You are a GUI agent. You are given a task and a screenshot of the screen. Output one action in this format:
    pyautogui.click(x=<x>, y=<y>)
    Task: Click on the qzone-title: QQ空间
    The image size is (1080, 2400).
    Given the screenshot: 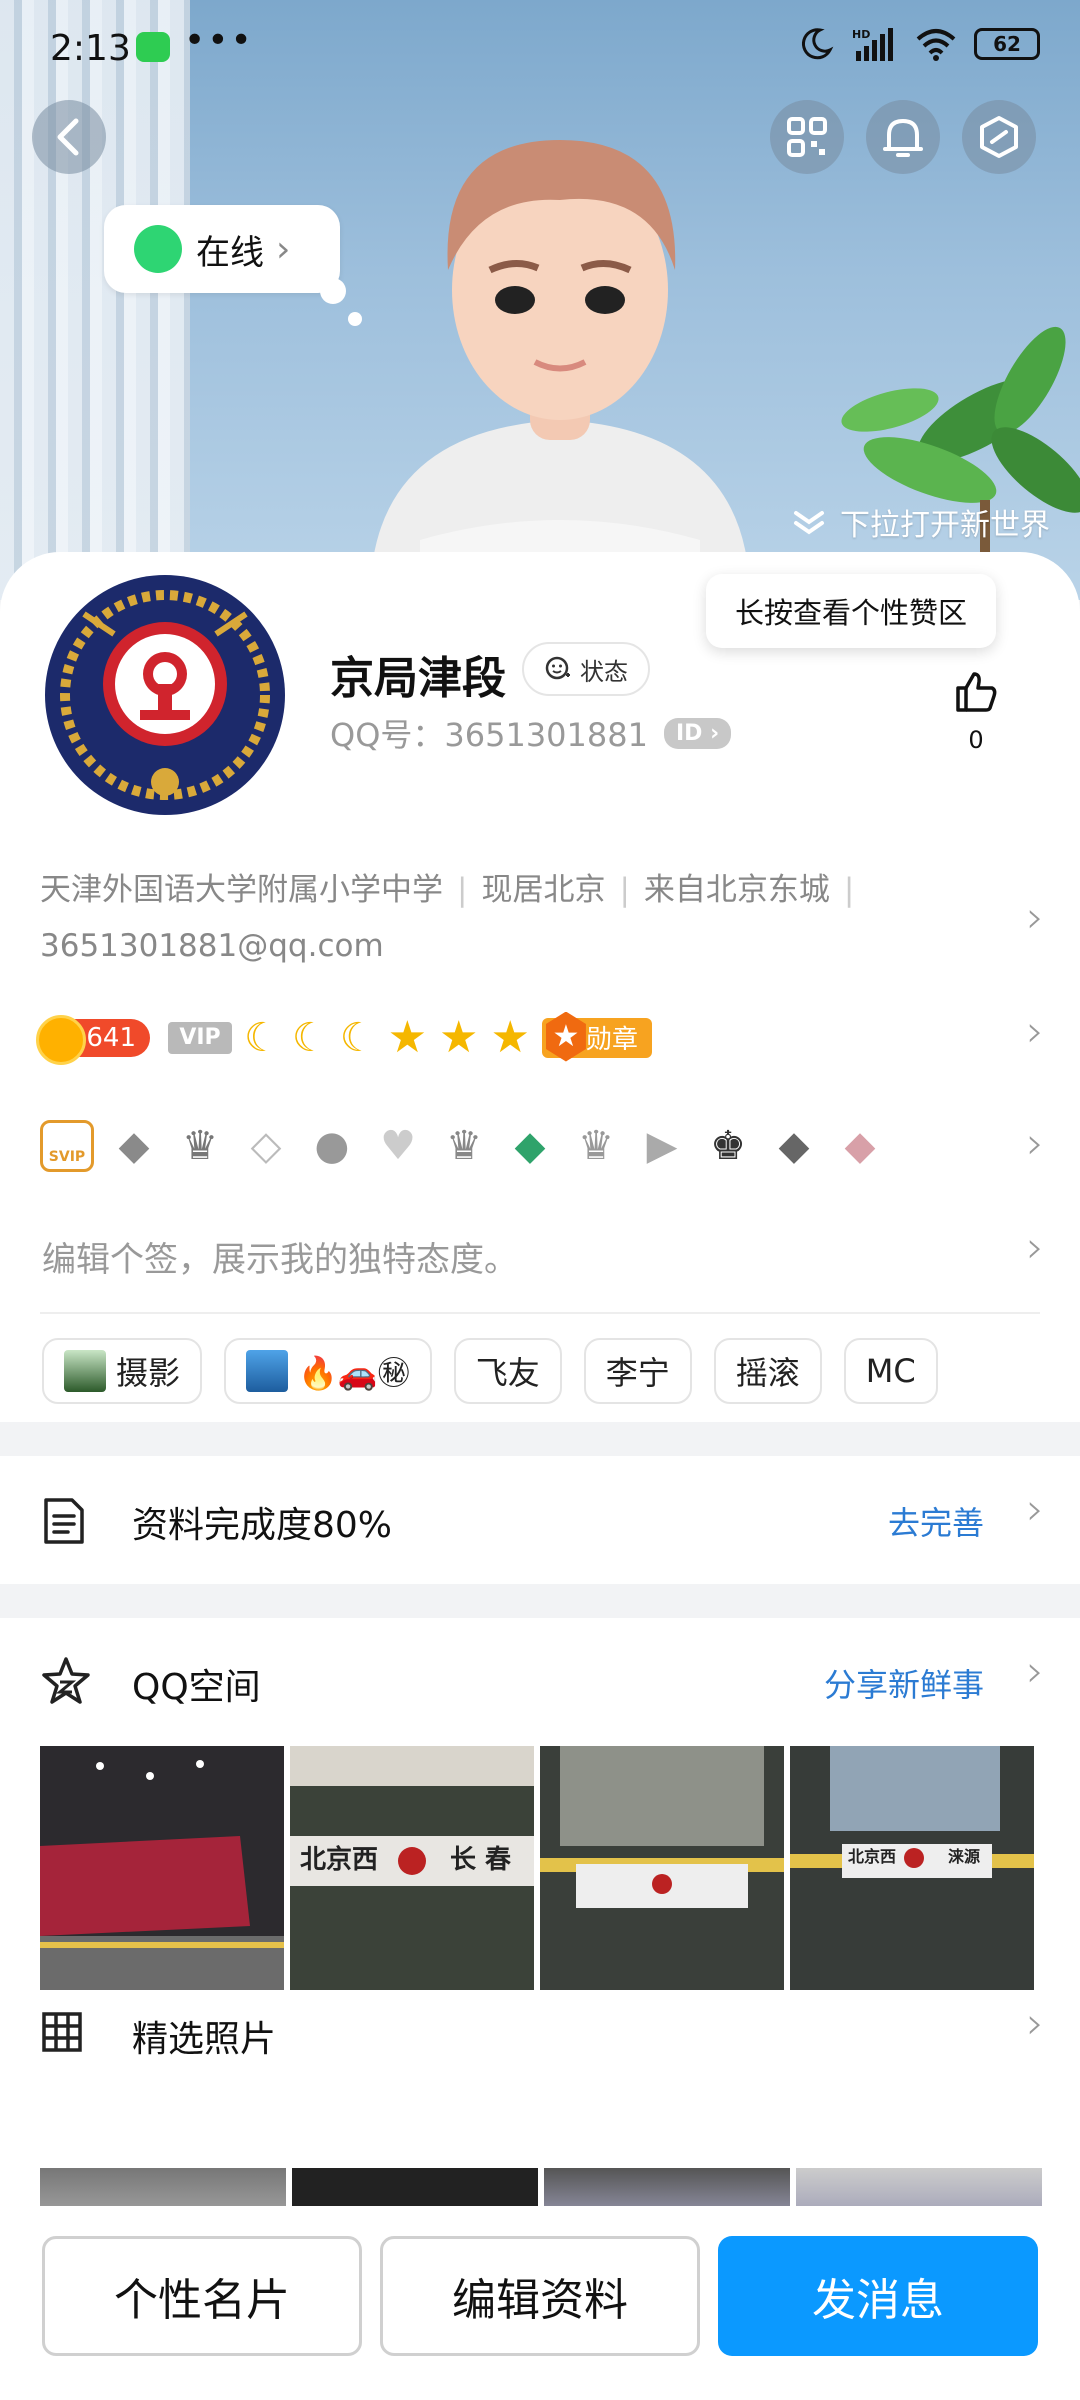 What is the action you would take?
    pyautogui.click(x=196, y=1684)
    